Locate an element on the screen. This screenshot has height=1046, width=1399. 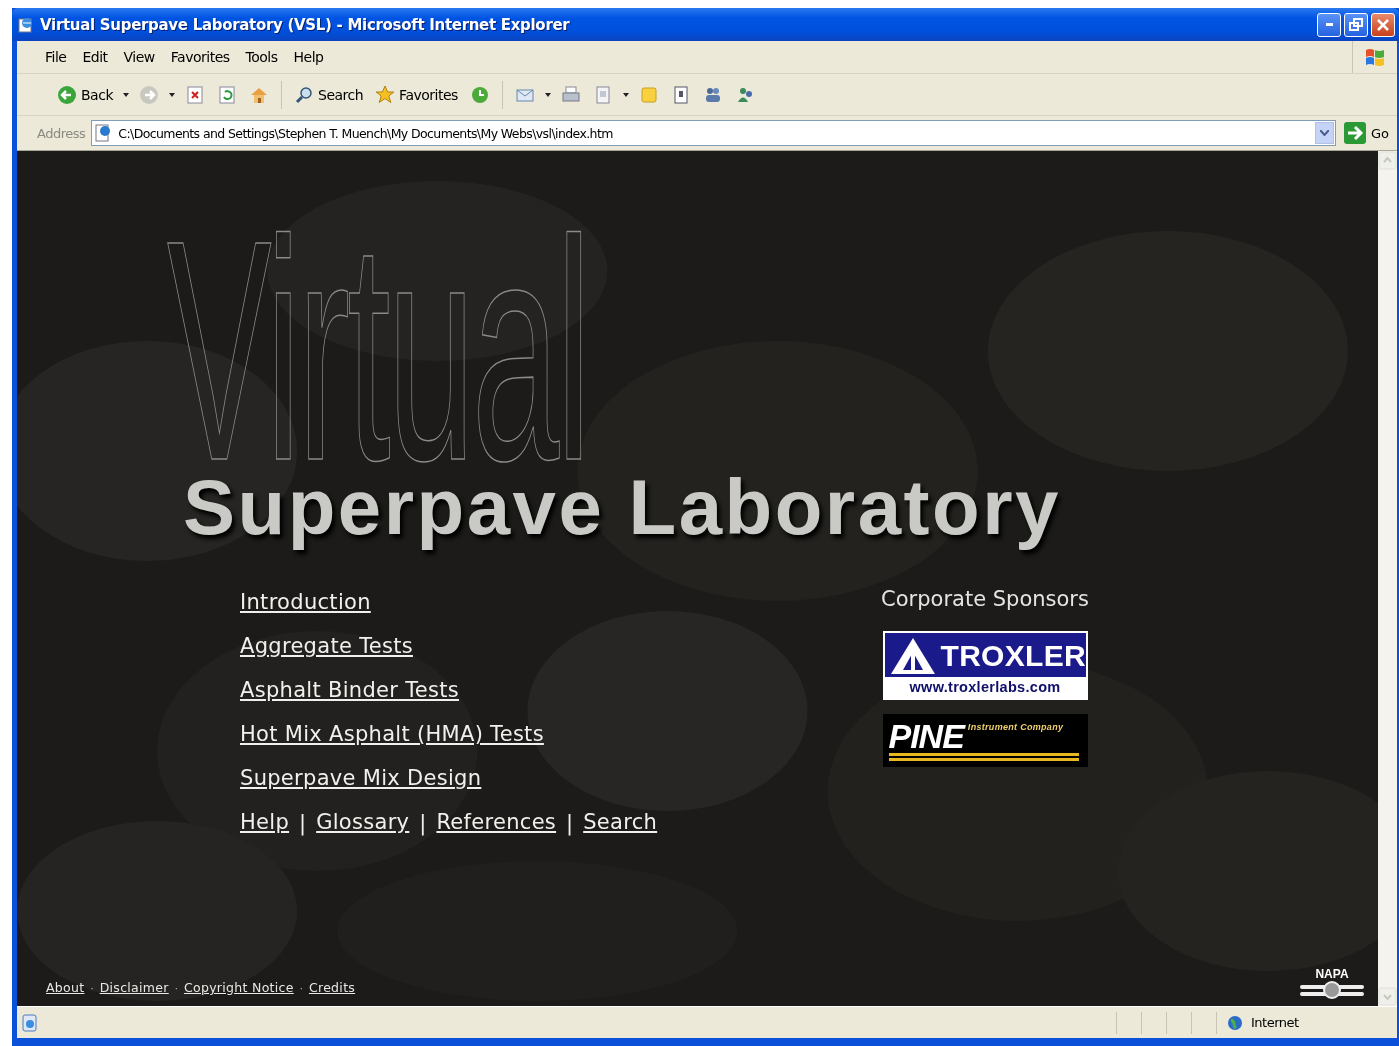
history-icon is located at coordinates (479, 94).